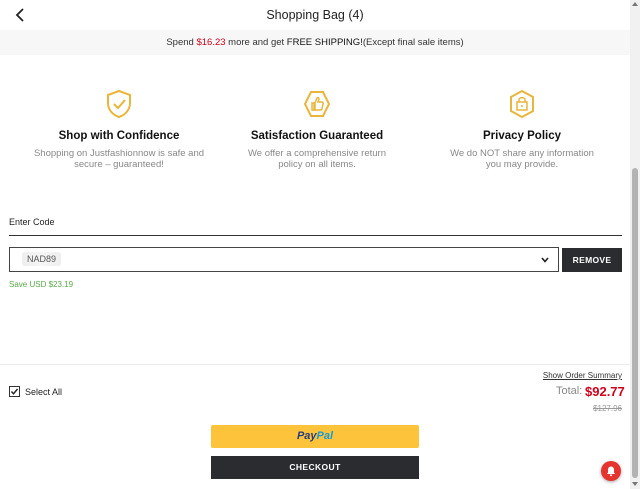  Describe the element at coordinates (635, 323) in the screenshot. I see `scrollbar-thumb` at that location.